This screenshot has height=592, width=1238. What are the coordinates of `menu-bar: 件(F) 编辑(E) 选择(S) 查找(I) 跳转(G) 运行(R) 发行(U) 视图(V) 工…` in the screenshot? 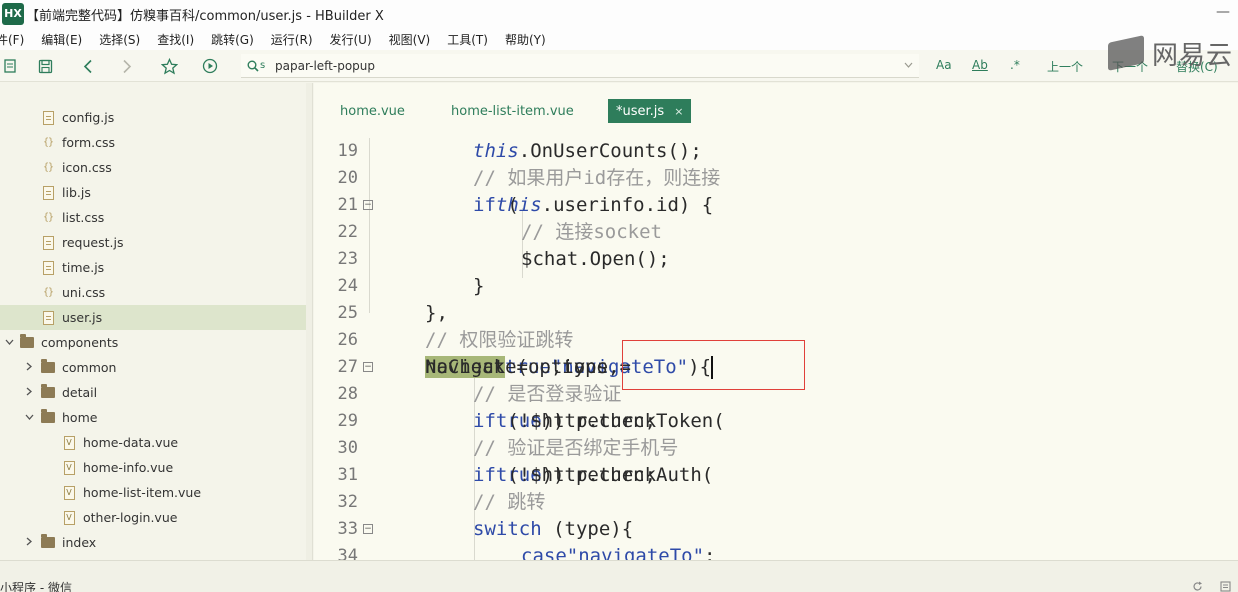 It's located at (619, 39).